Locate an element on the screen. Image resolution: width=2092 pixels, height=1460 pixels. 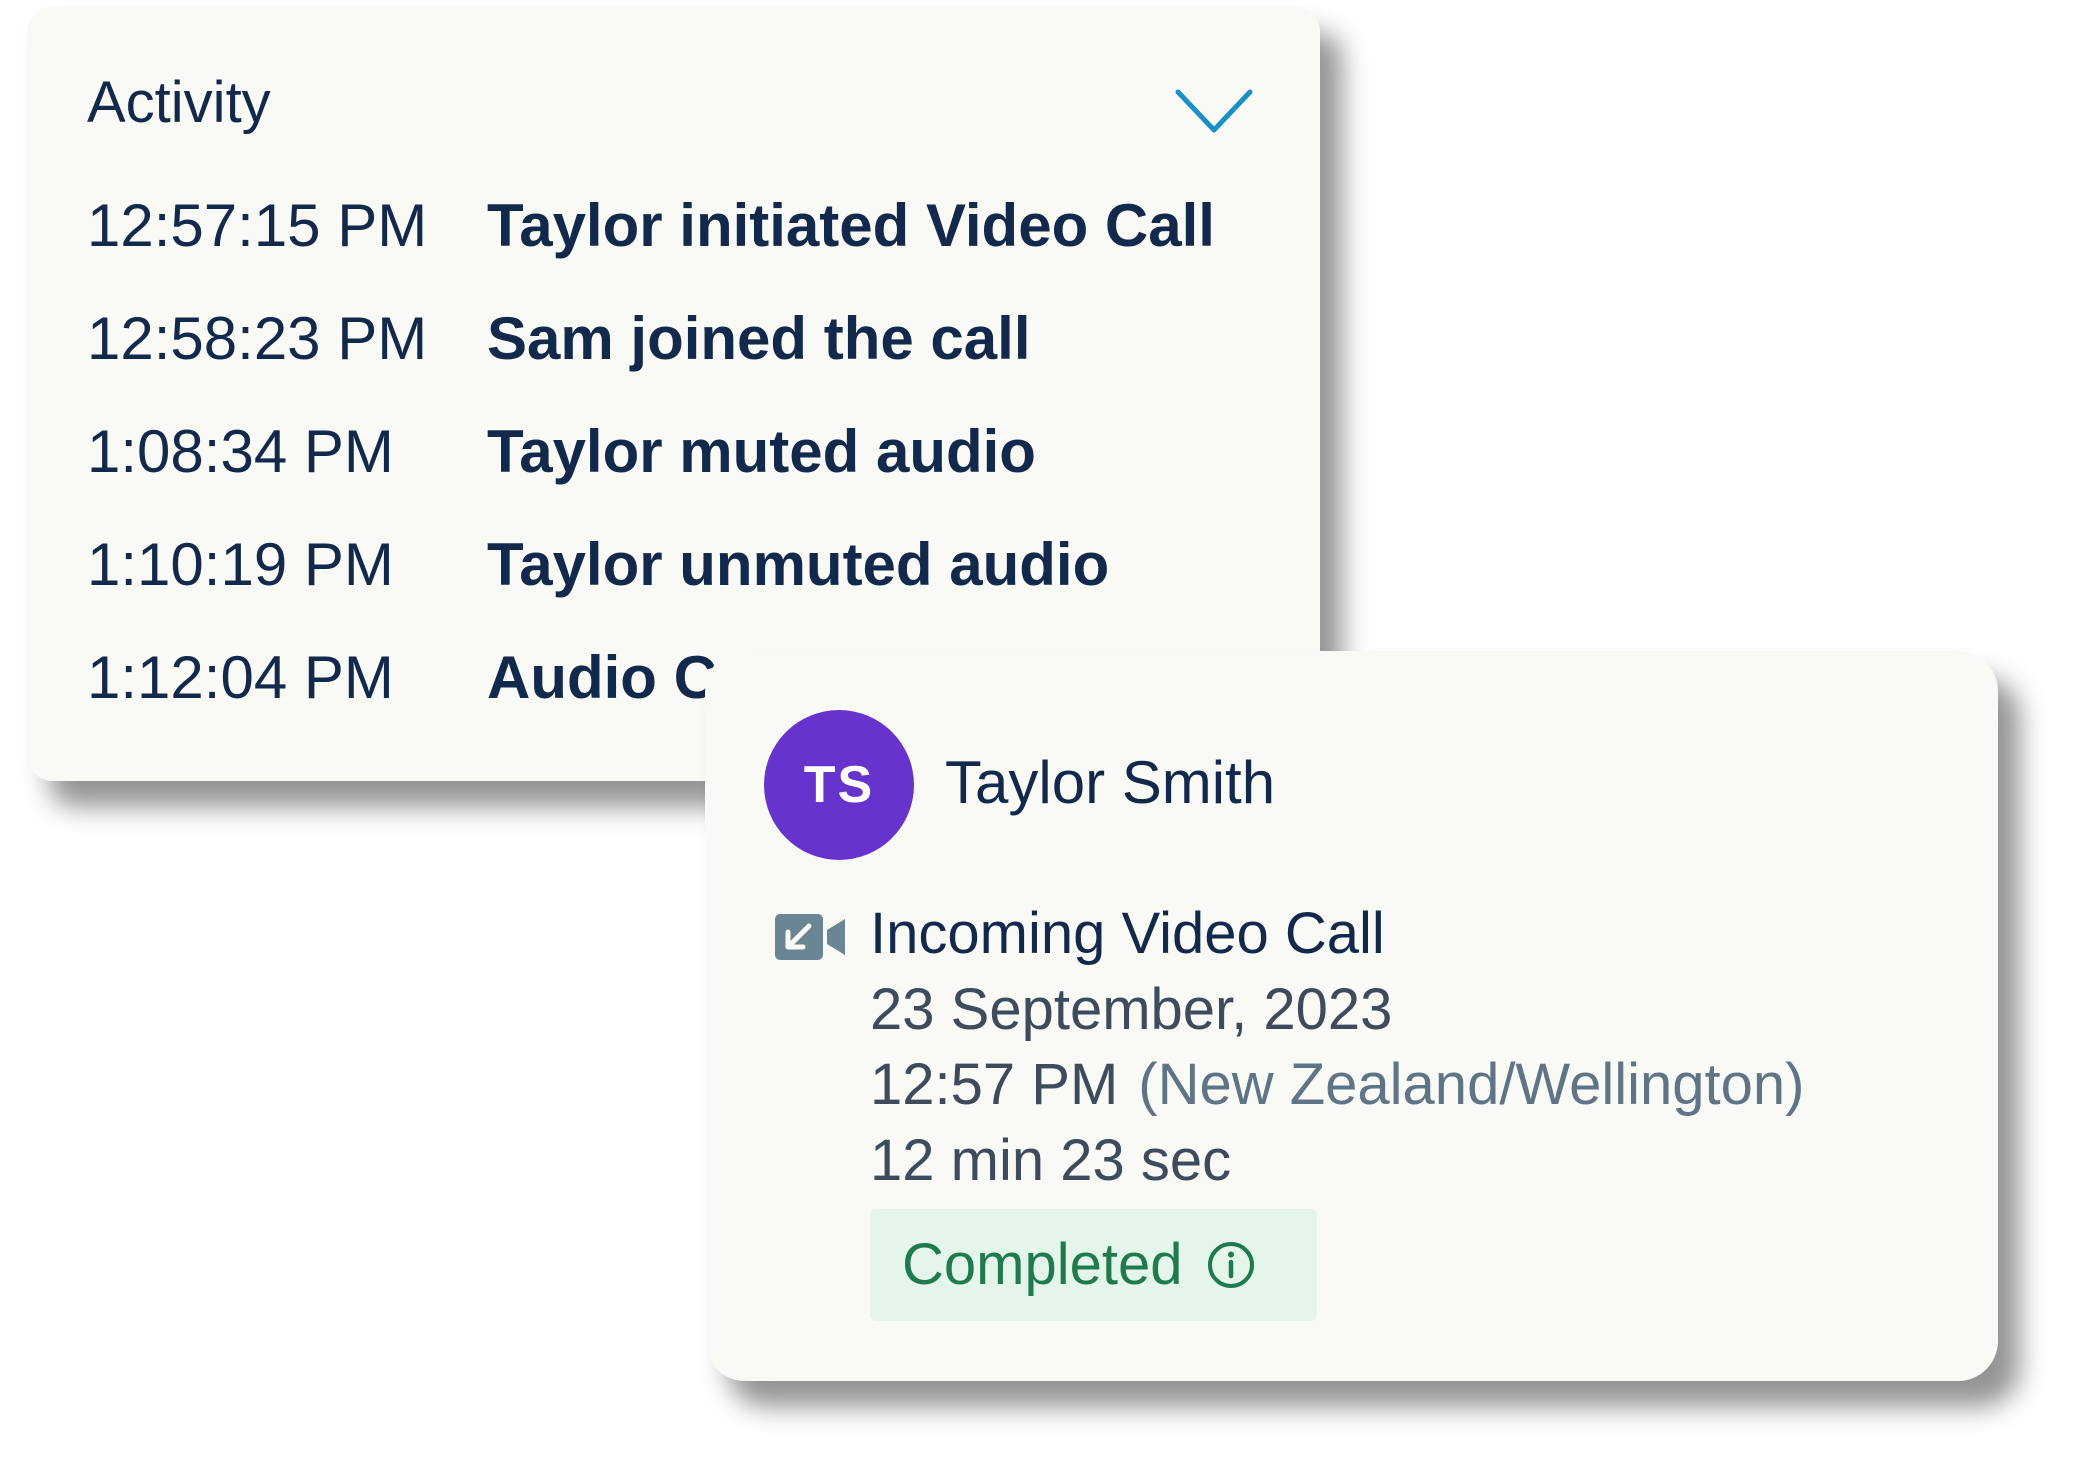
chevron-down-icon is located at coordinates (1214, 113).